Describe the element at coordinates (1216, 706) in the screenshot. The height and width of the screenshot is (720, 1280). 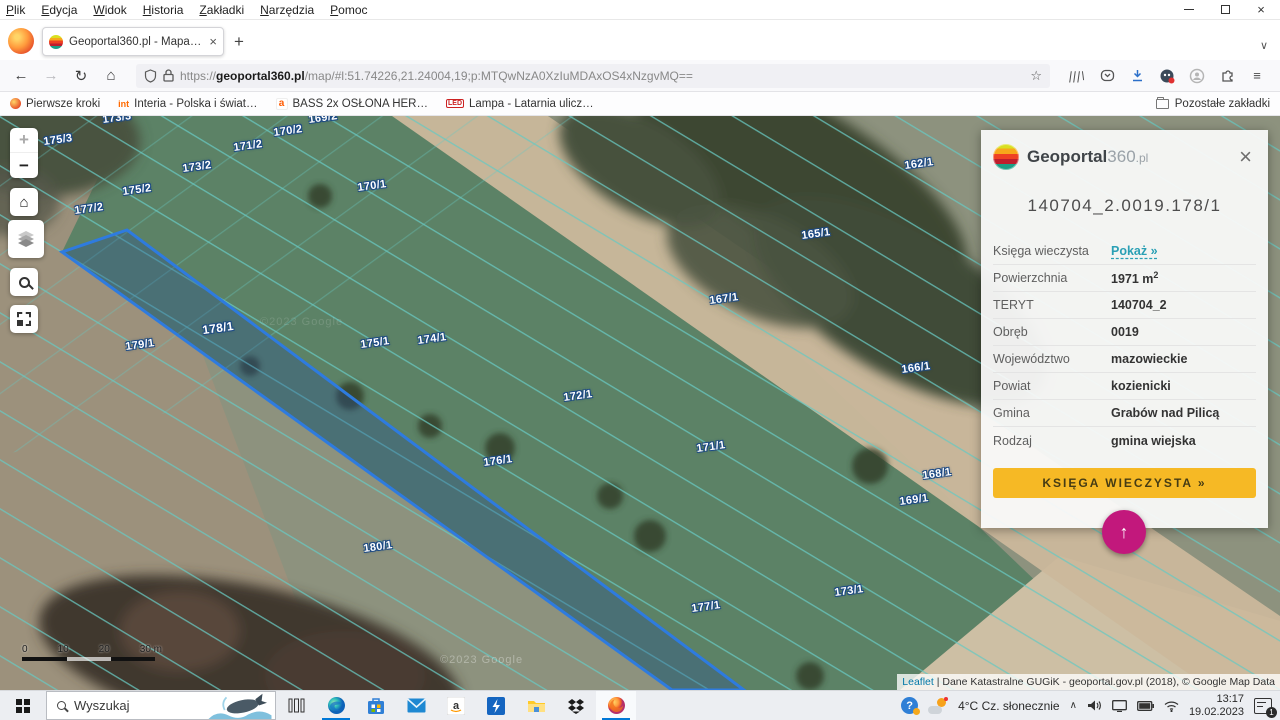
I see `taskbar-clock: 13:17 19.02.2023` at that location.